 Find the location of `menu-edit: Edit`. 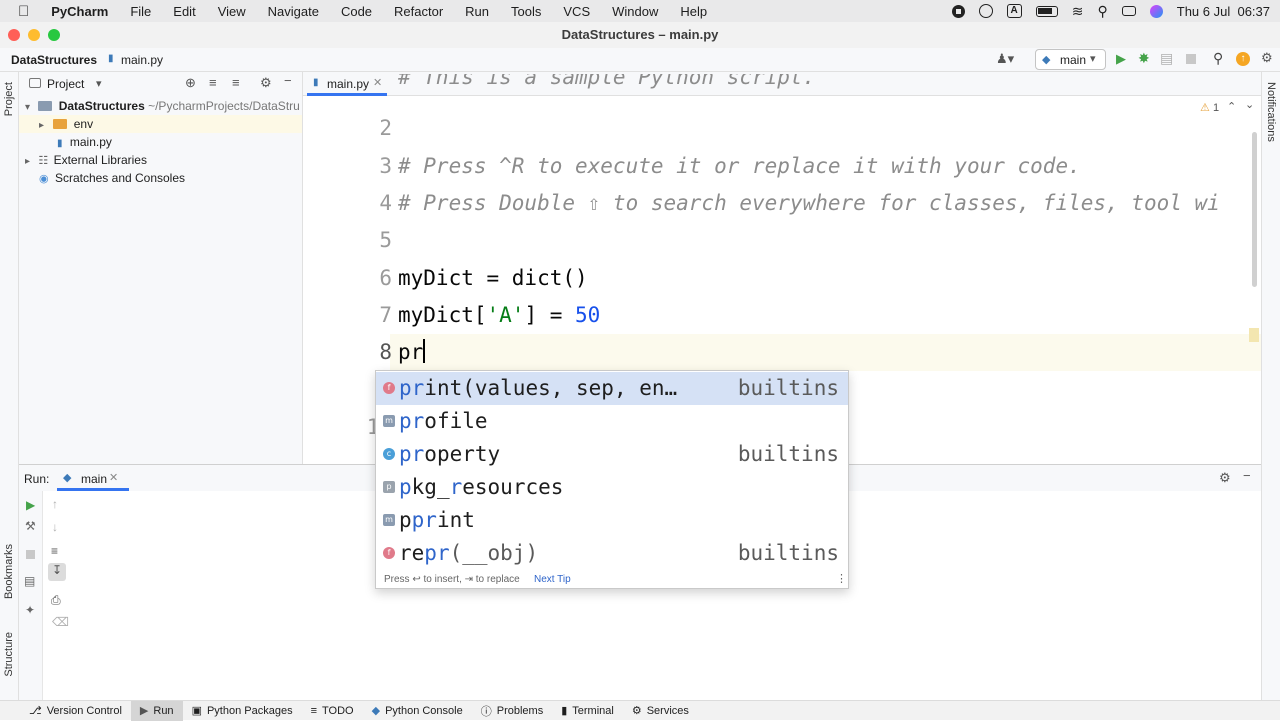

menu-edit: Edit is located at coordinates (184, 11).